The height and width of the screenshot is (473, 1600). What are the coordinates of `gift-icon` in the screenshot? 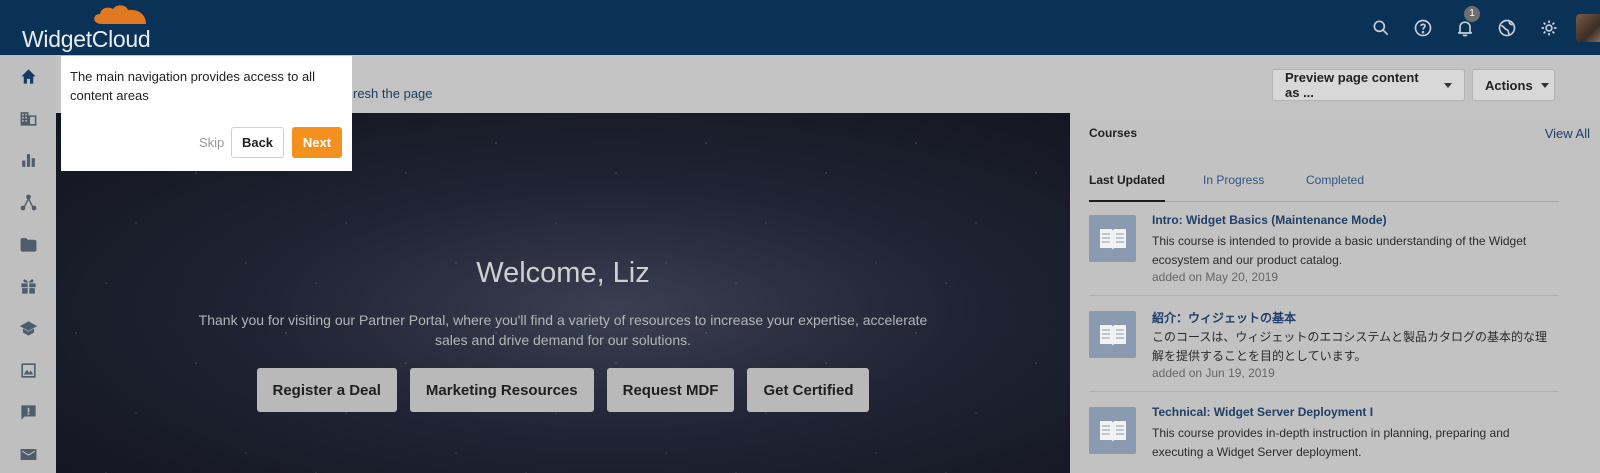 It's located at (28, 286).